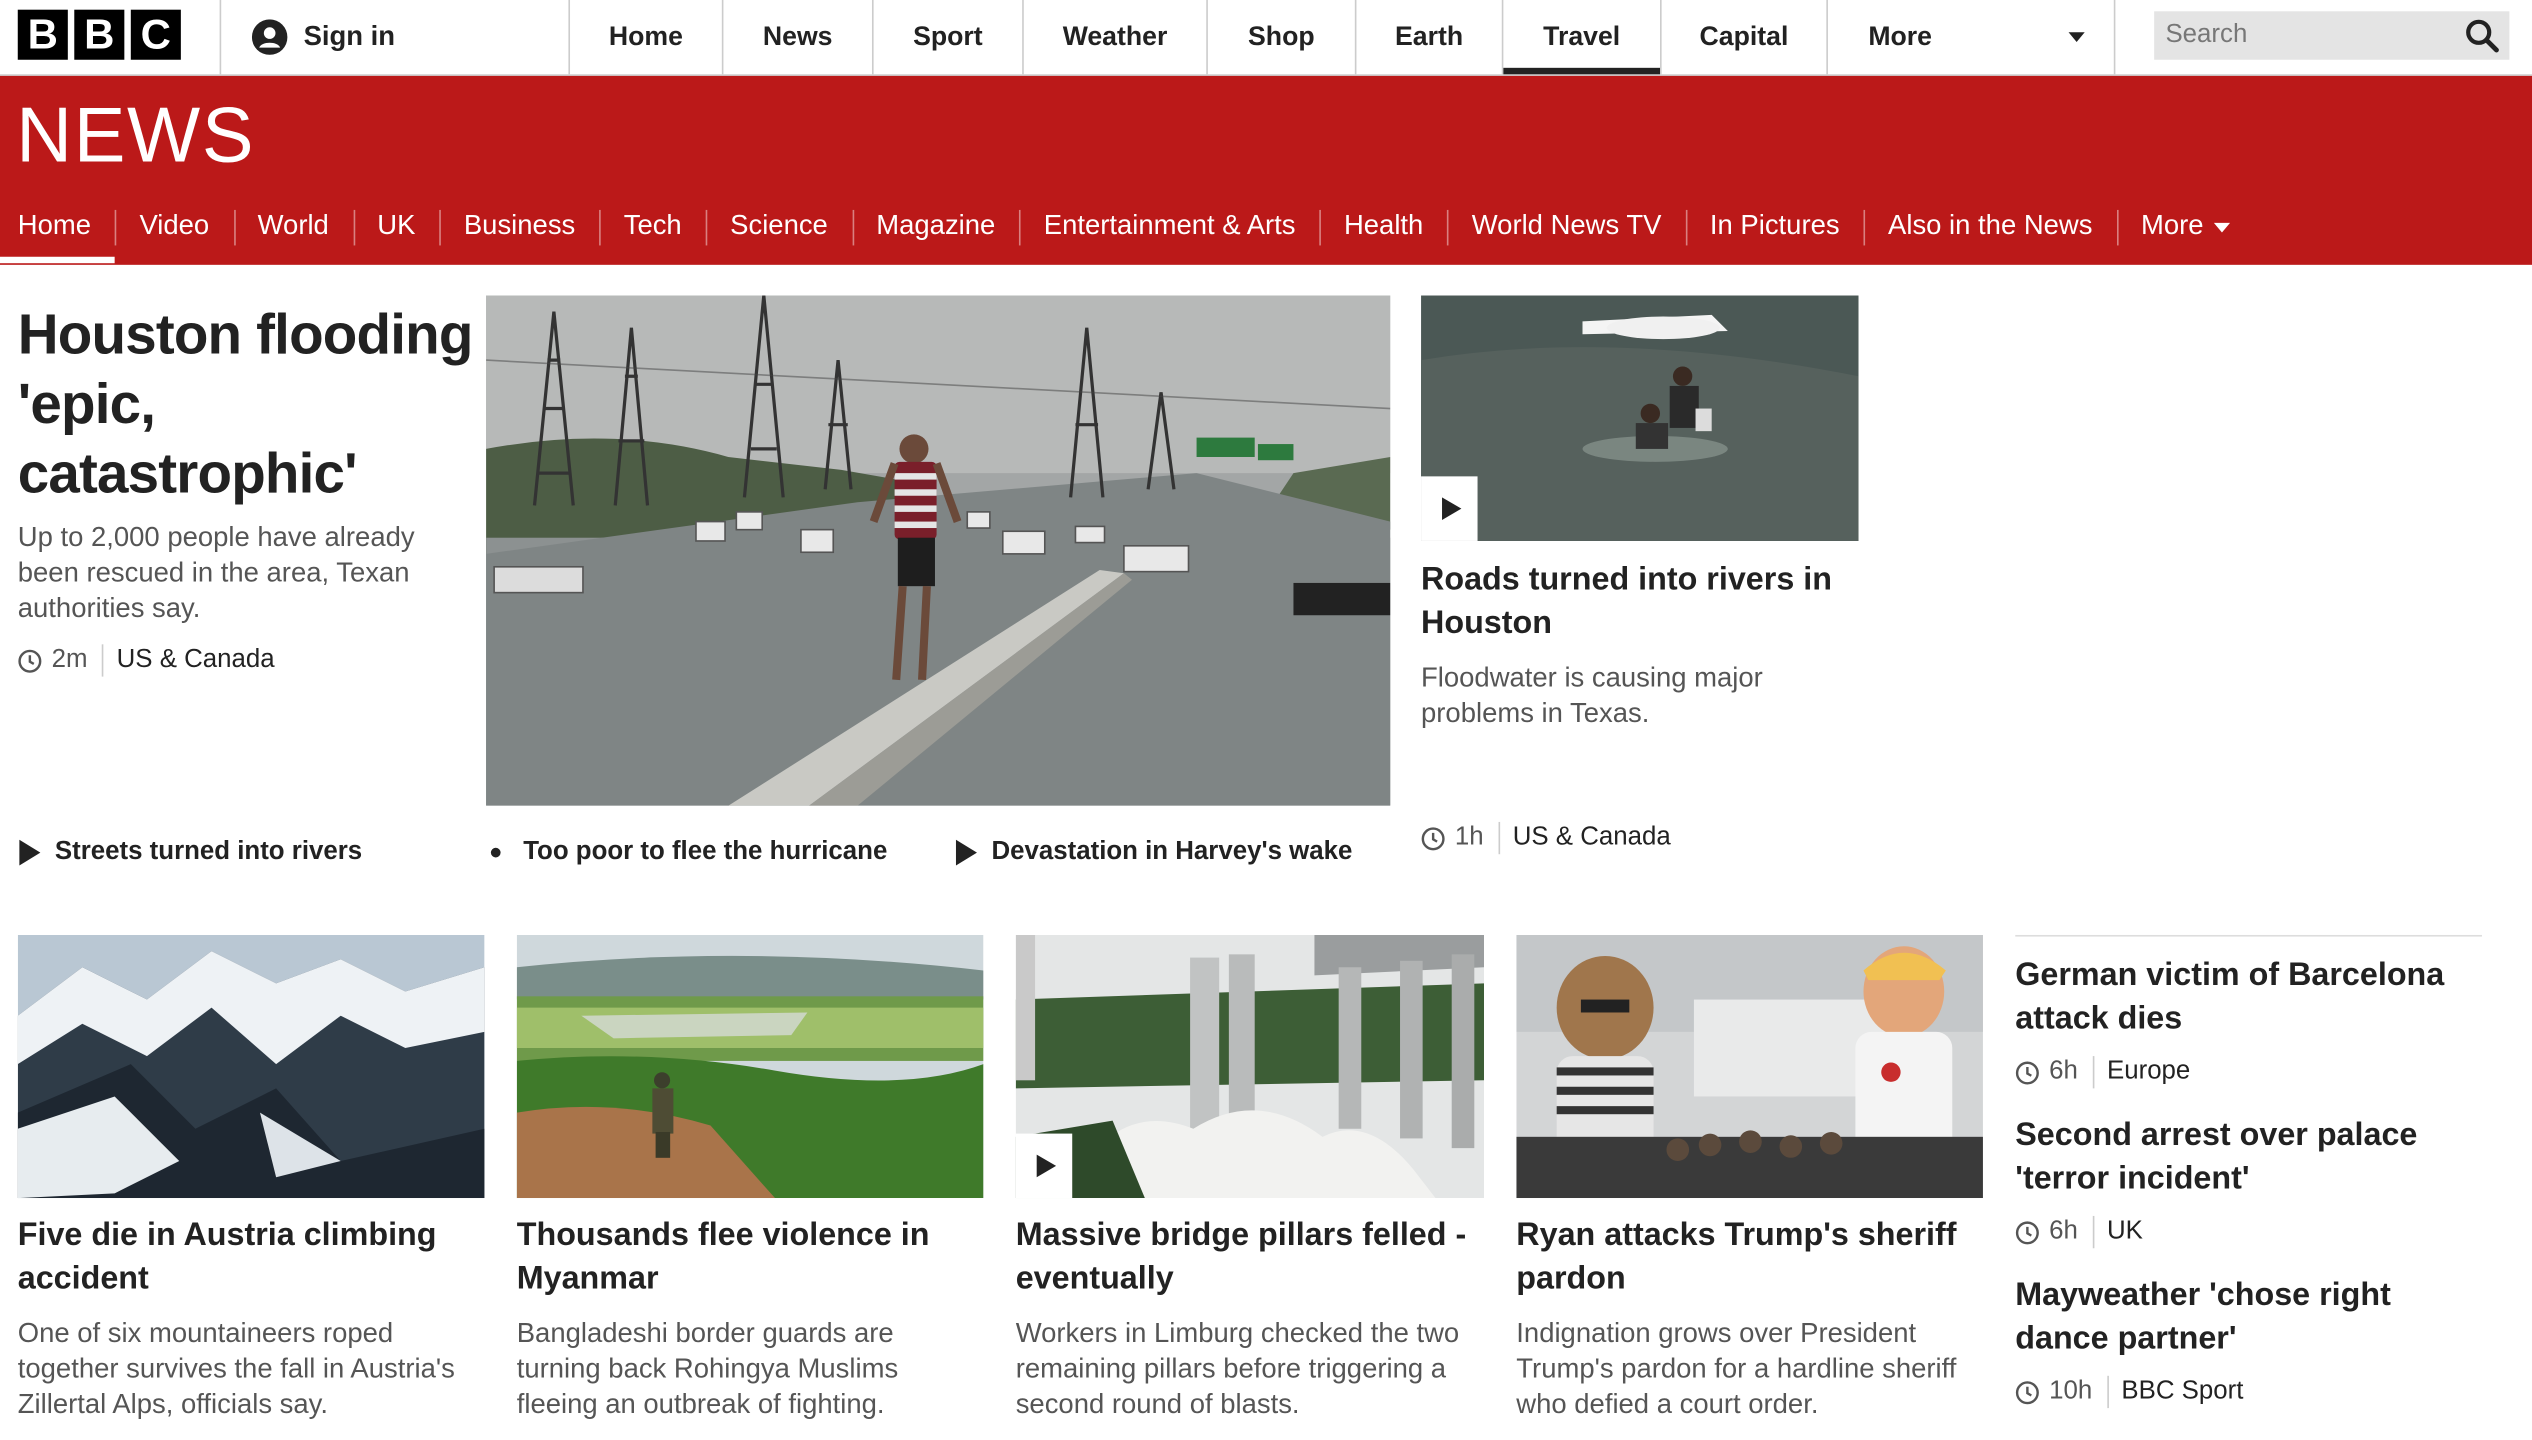 Image resolution: width=2532 pixels, height=1440 pixels. I want to click on related-link: Too poor to flee the hurricane, so click(688, 852).